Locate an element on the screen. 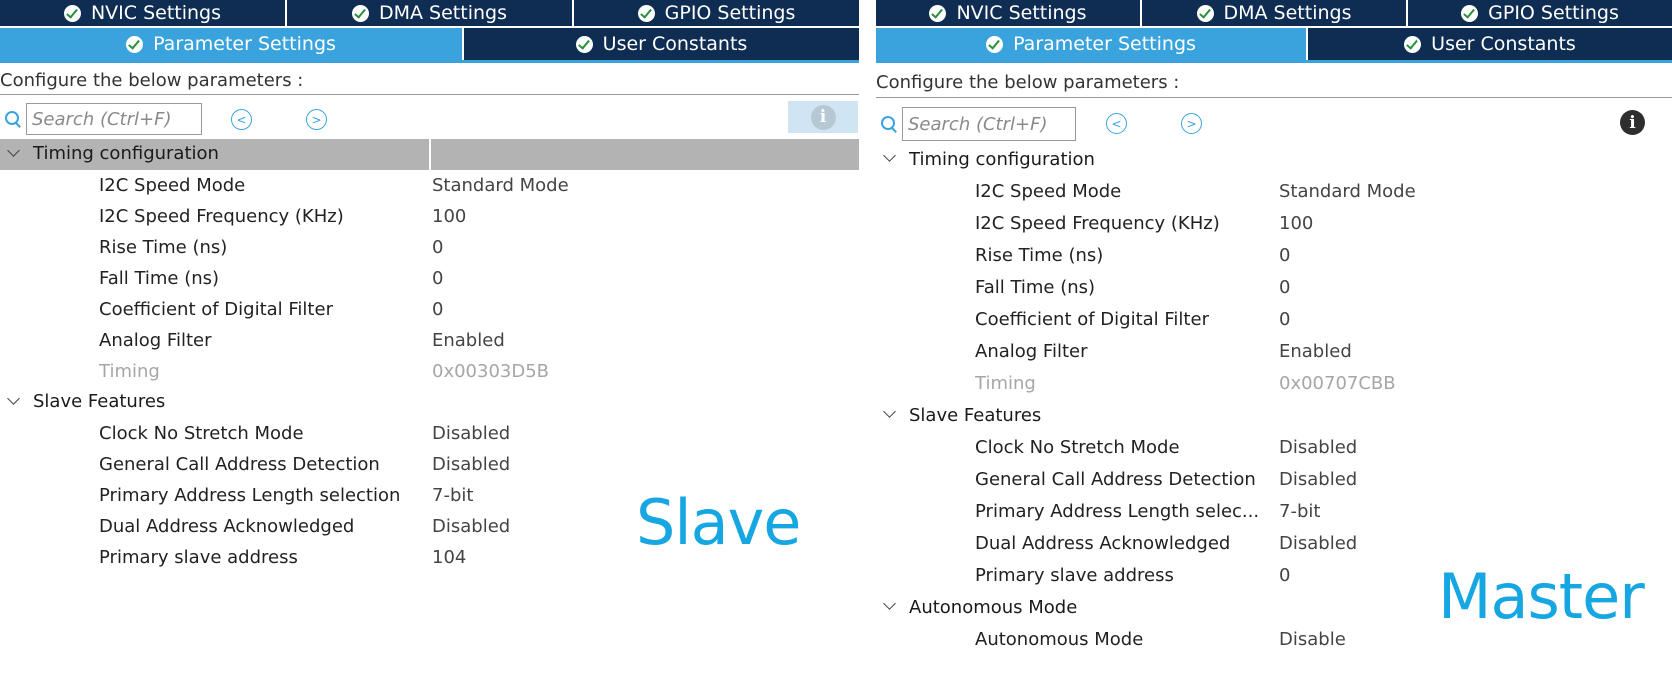  param-name: General Call Address Detection is located at coordinates (239, 464).